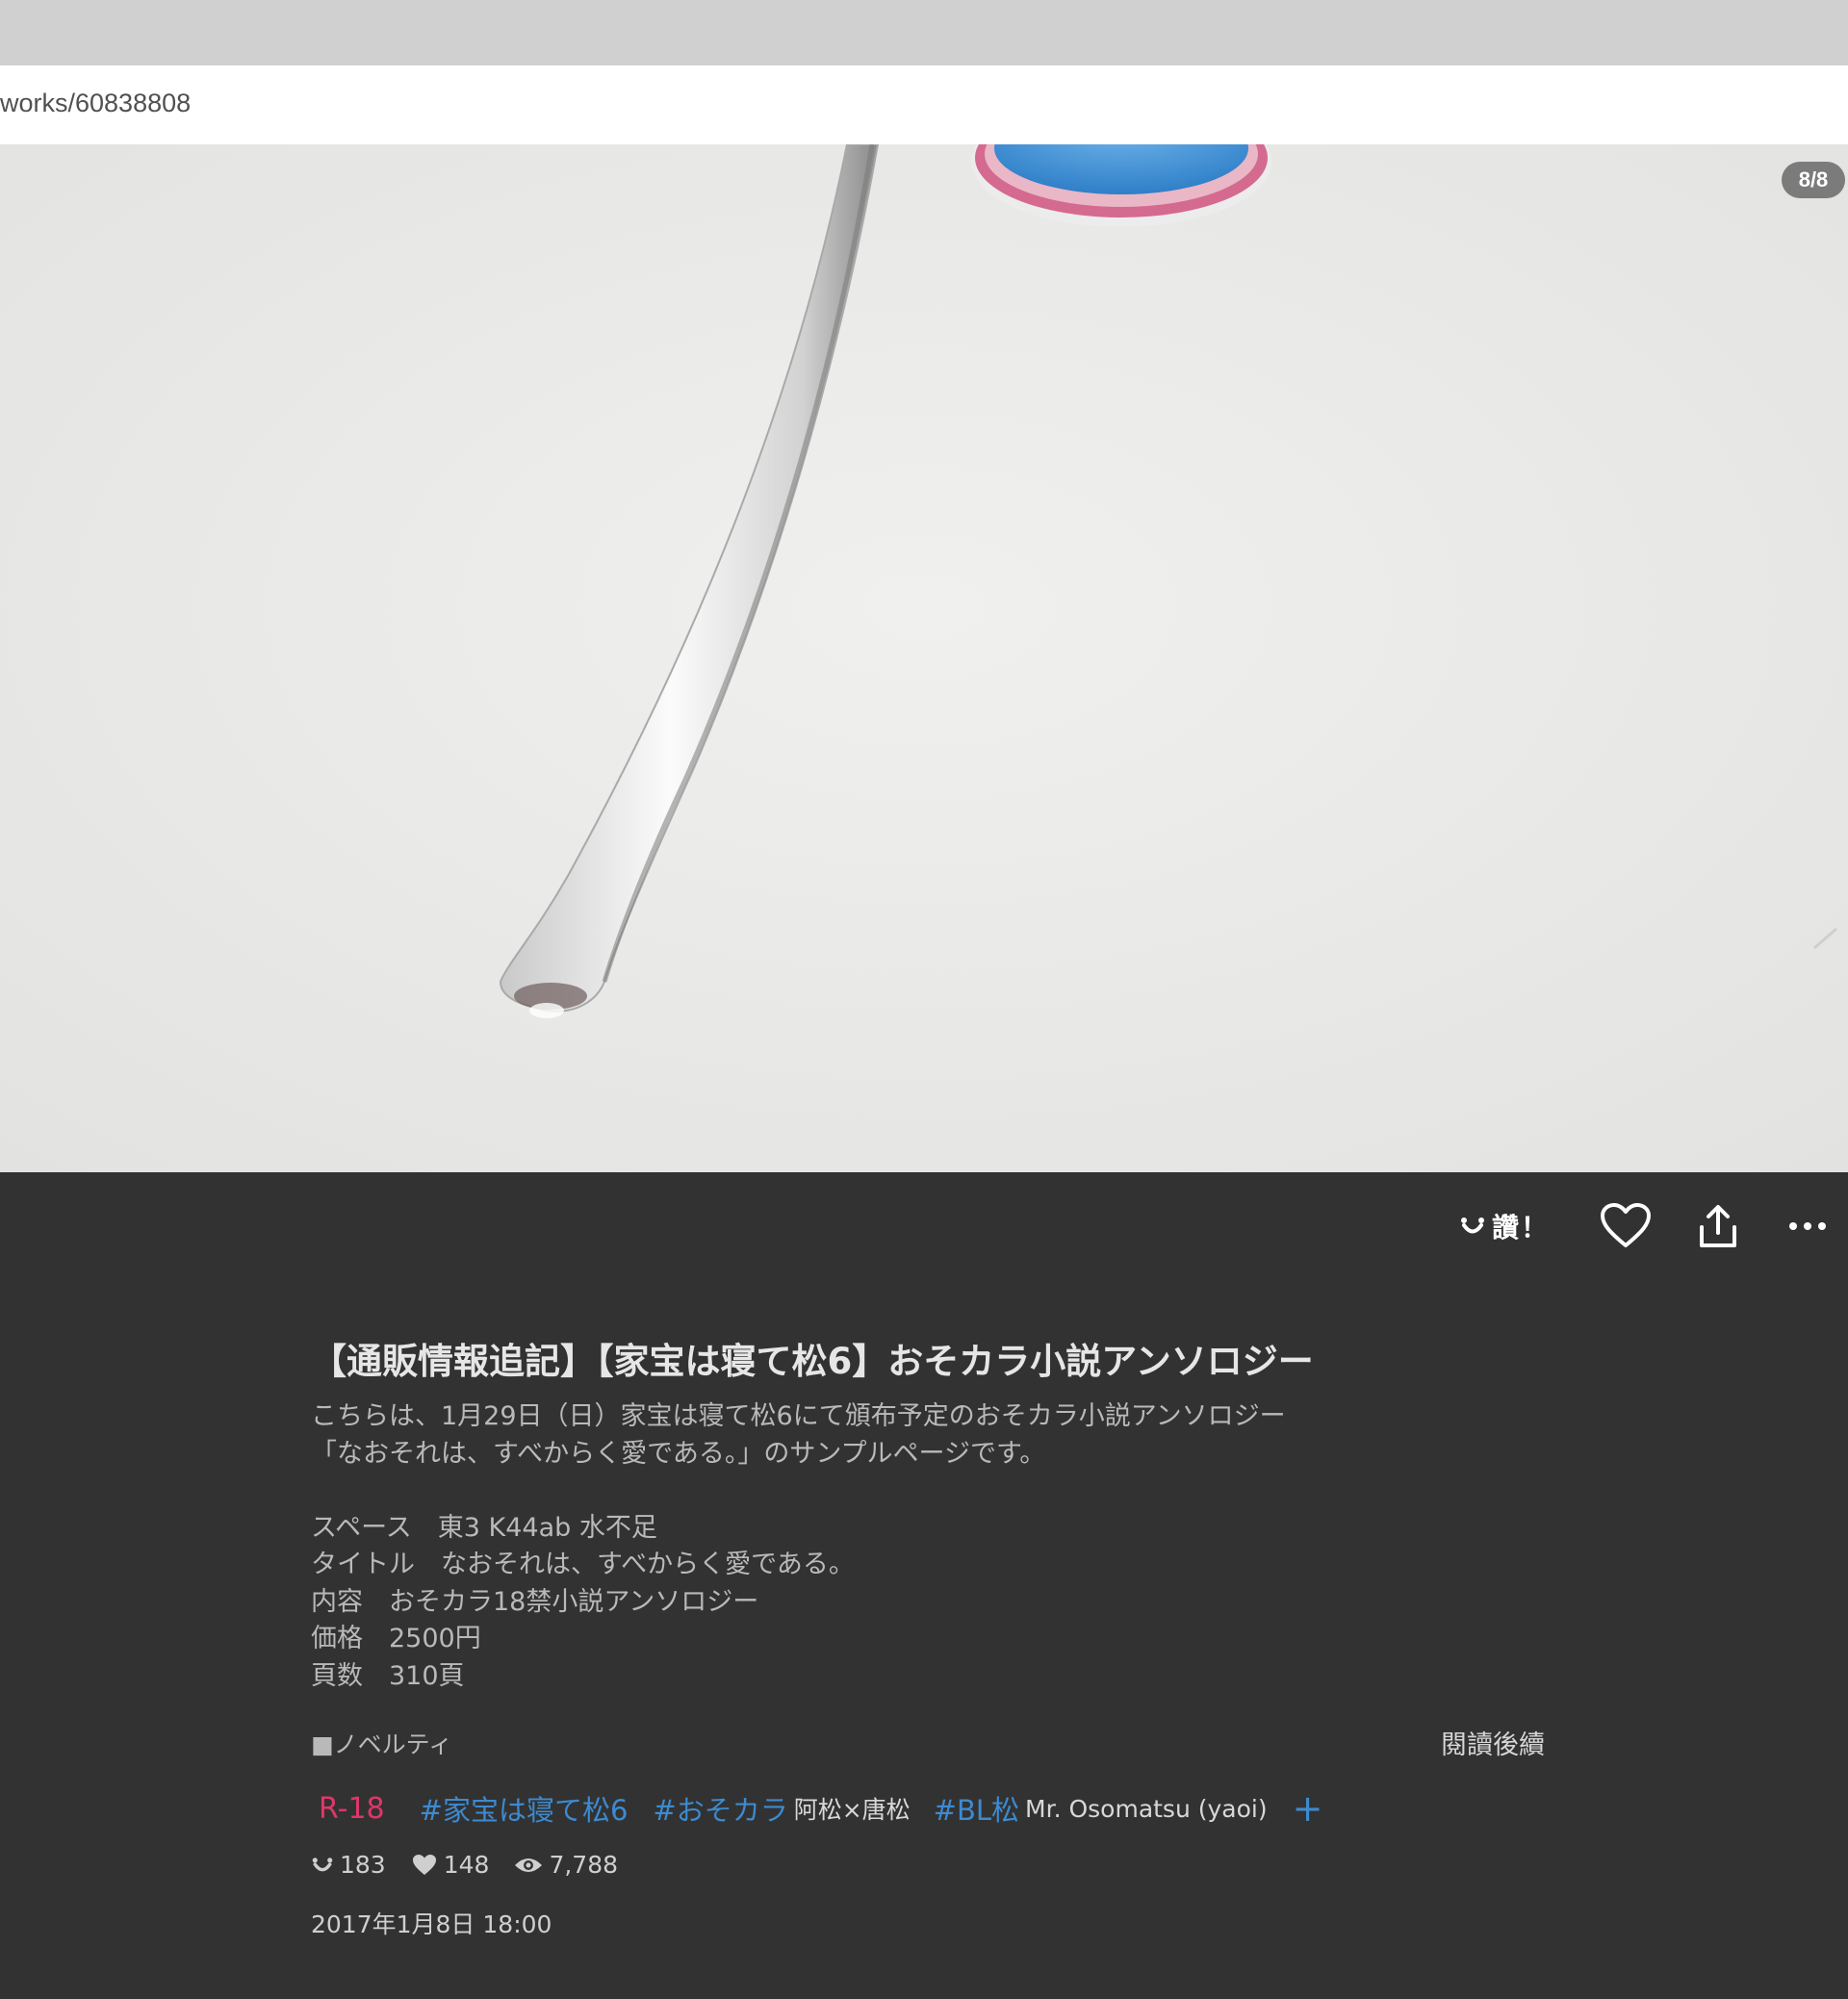 This screenshot has width=1848, height=1999. Describe the element at coordinates (382, 1744) in the screenshot. I see `novelty-label: ■ノベルティ` at that location.